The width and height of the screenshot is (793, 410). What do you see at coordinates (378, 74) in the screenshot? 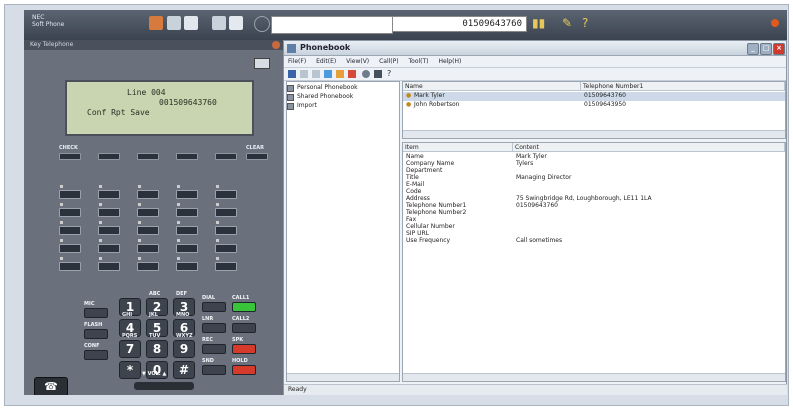
I see `phone-icon` at bounding box center [378, 74].